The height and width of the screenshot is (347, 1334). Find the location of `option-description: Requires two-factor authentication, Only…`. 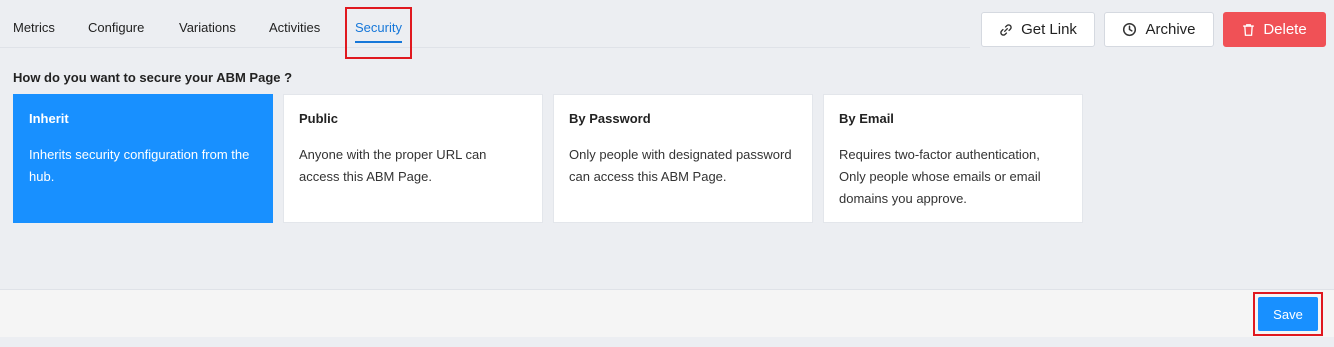

option-description: Requires two-factor authentication, Only… is located at coordinates (940, 176).